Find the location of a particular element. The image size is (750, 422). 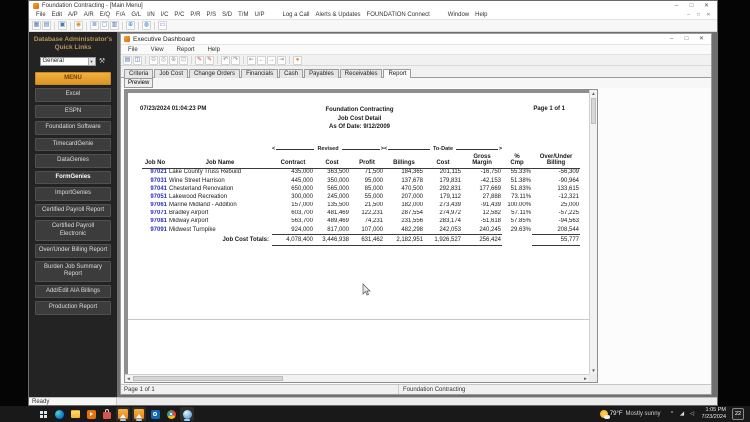

sidebar-item-burden-job-summary-report: Burden Job Summary Report is located at coordinates (73, 271).